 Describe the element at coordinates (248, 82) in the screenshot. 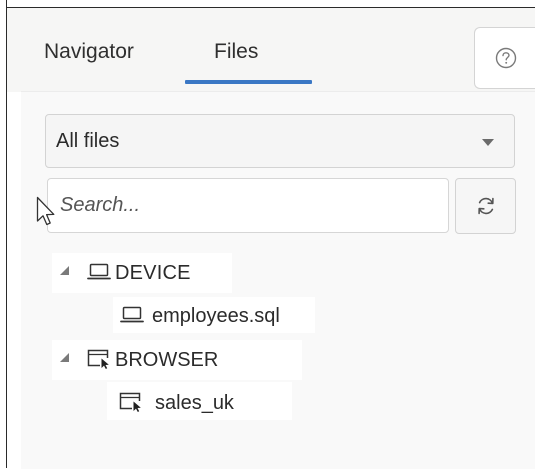

I see `active-tab-indicator` at that location.